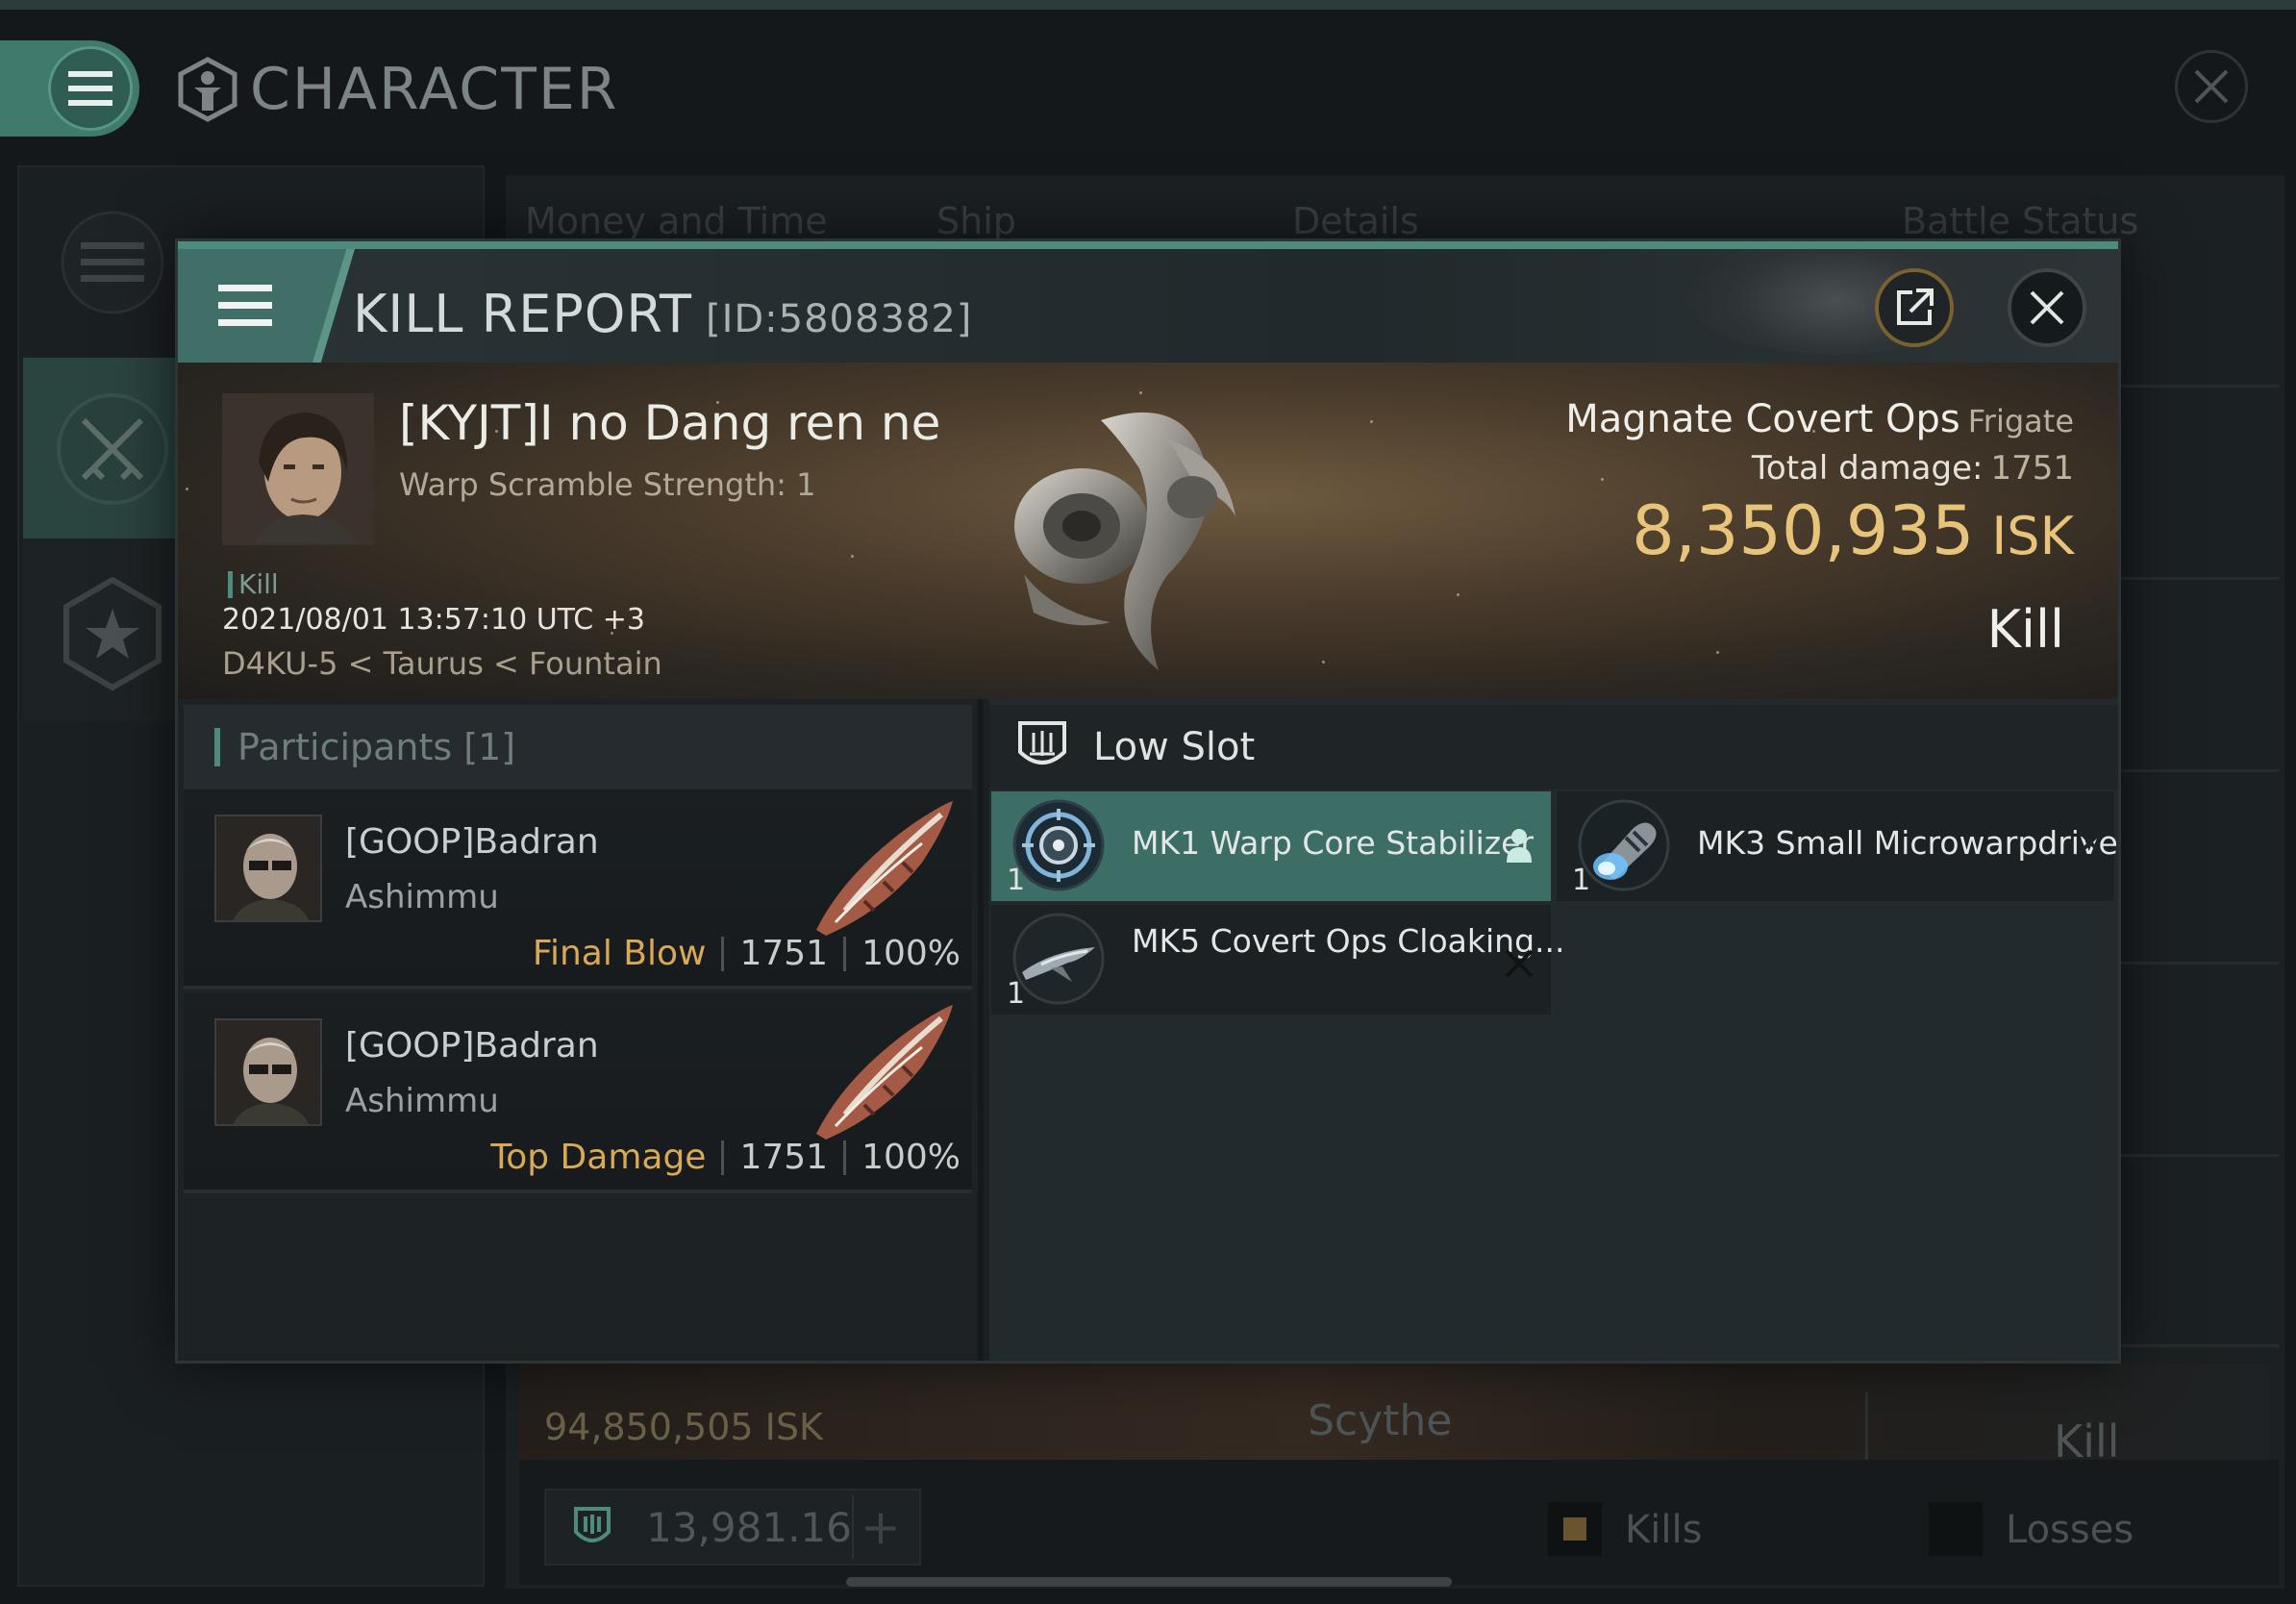 The width and height of the screenshot is (2296, 1604). What do you see at coordinates (207, 89) in the screenshot?
I see `character-icon` at bounding box center [207, 89].